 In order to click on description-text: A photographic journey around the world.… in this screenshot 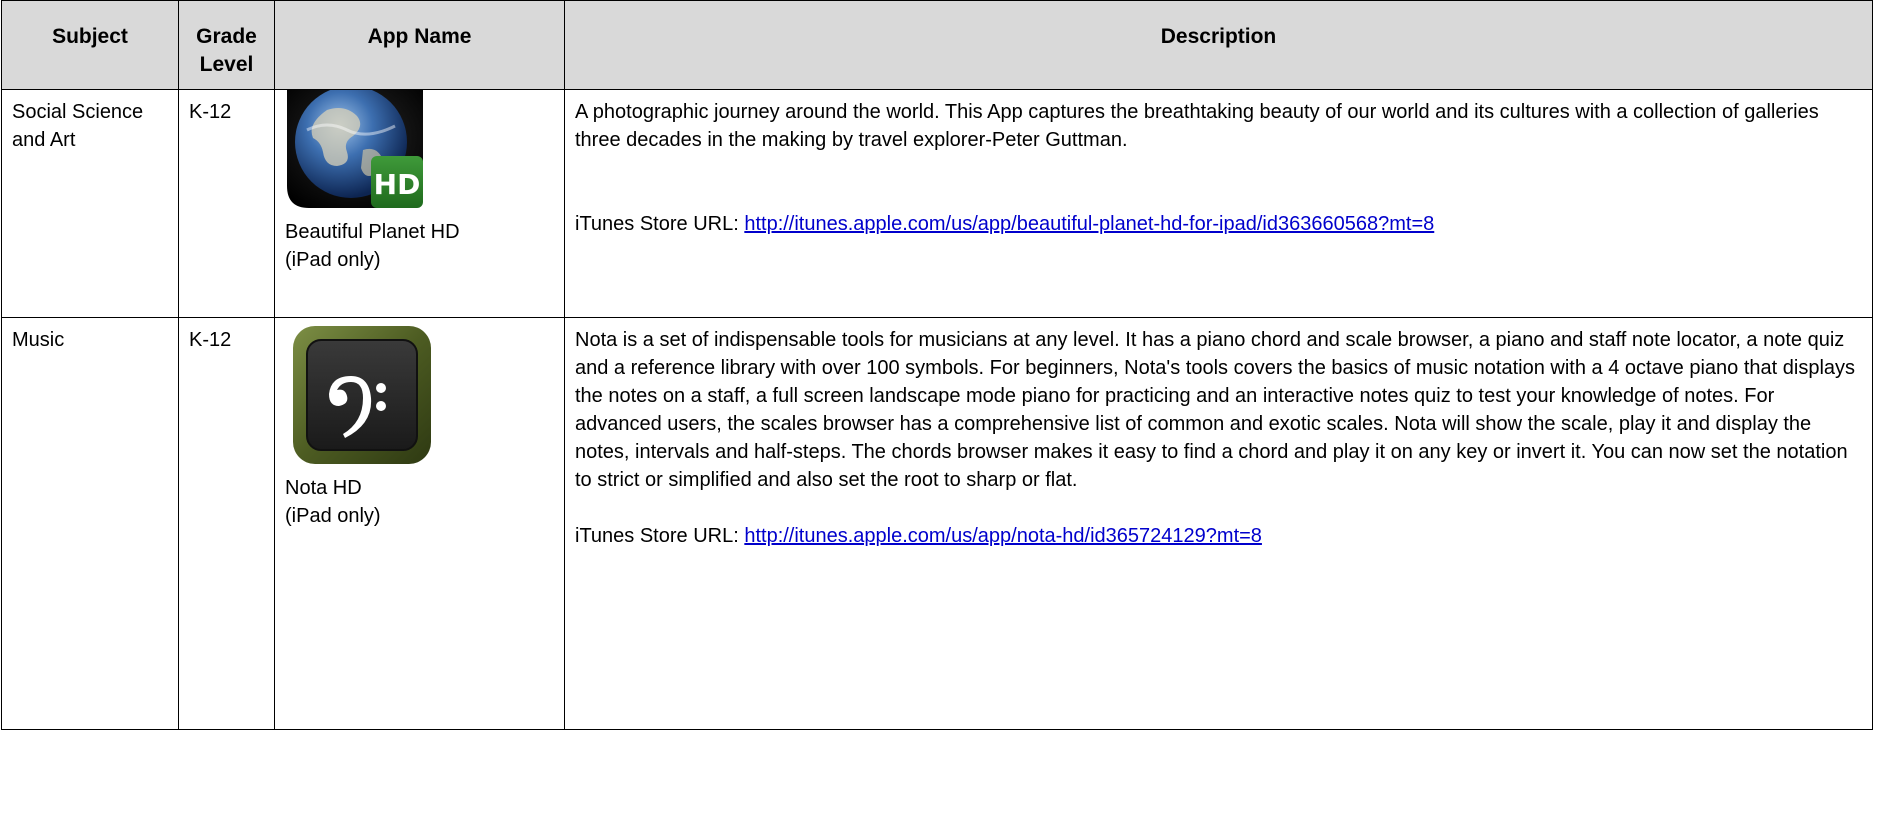, I will do `click(1197, 126)`.